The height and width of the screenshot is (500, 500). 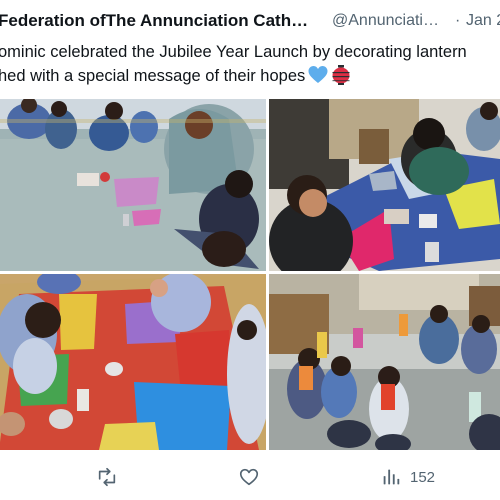 I want to click on views-button: 152, so click(x=407, y=477).